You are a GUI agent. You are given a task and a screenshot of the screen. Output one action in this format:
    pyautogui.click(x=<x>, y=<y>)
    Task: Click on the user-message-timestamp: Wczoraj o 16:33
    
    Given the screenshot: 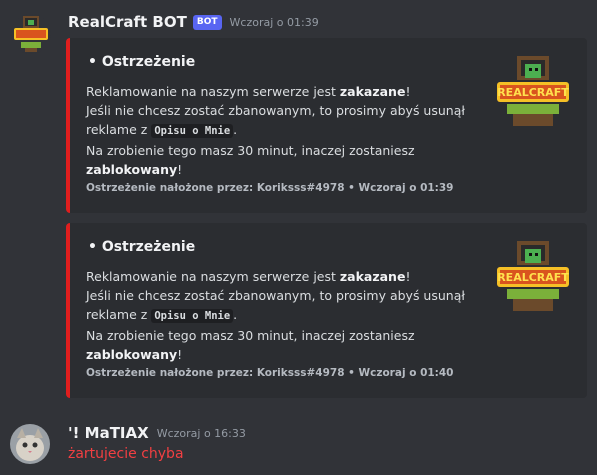 What is the action you would take?
    pyautogui.click(x=201, y=433)
    